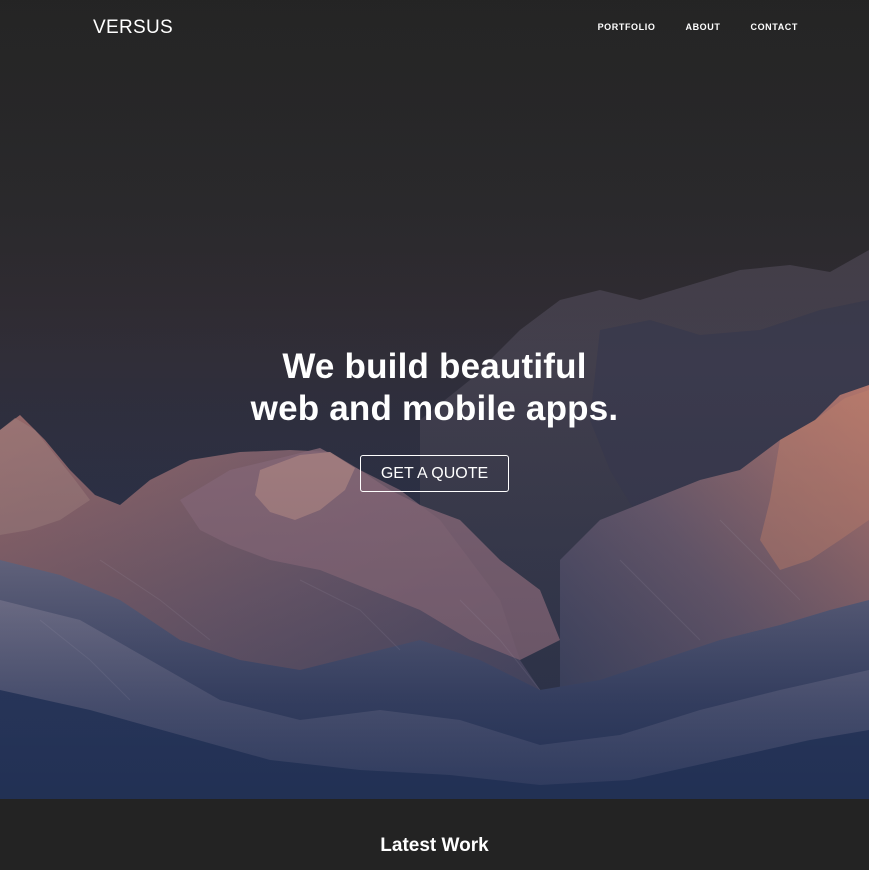 The height and width of the screenshot is (870, 869). Describe the element at coordinates (774, 27) in the screenshot. I see `nav-link-contact: CONTACT` at that location.